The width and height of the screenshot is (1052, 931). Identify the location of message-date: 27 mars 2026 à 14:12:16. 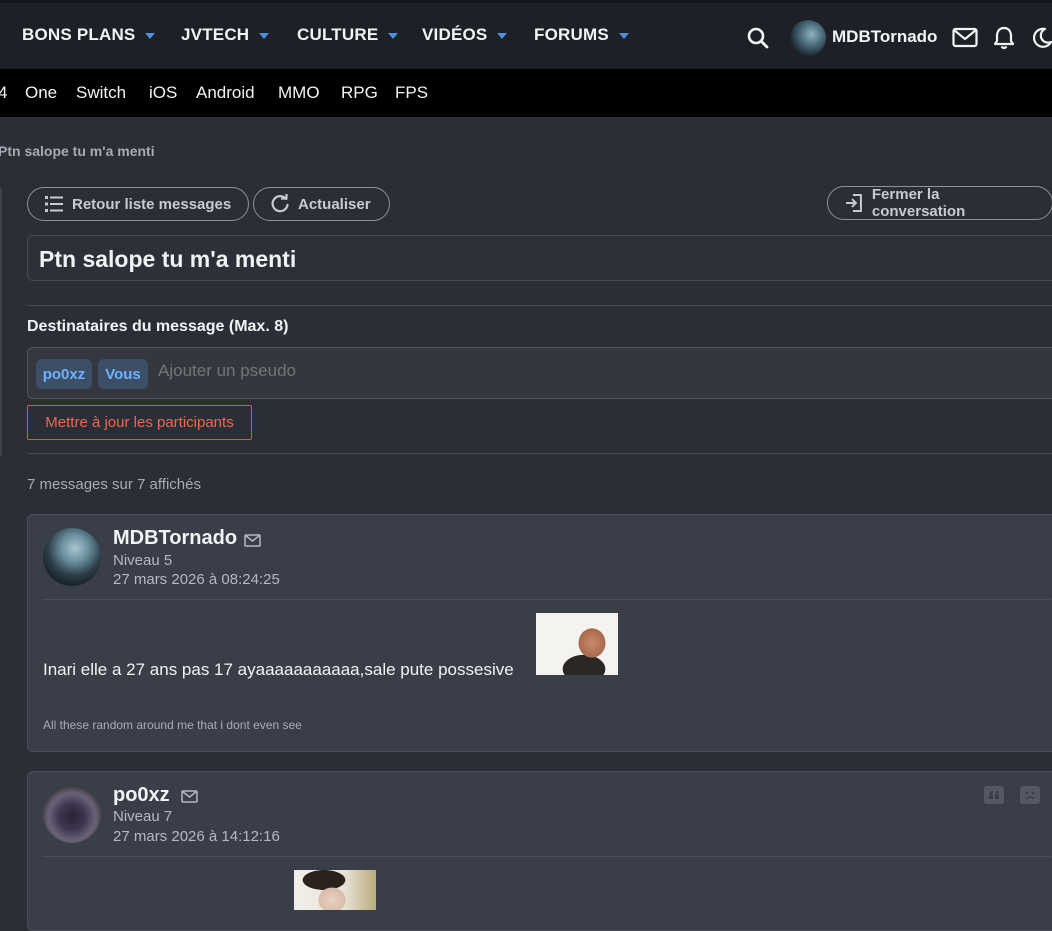
(196, 836).